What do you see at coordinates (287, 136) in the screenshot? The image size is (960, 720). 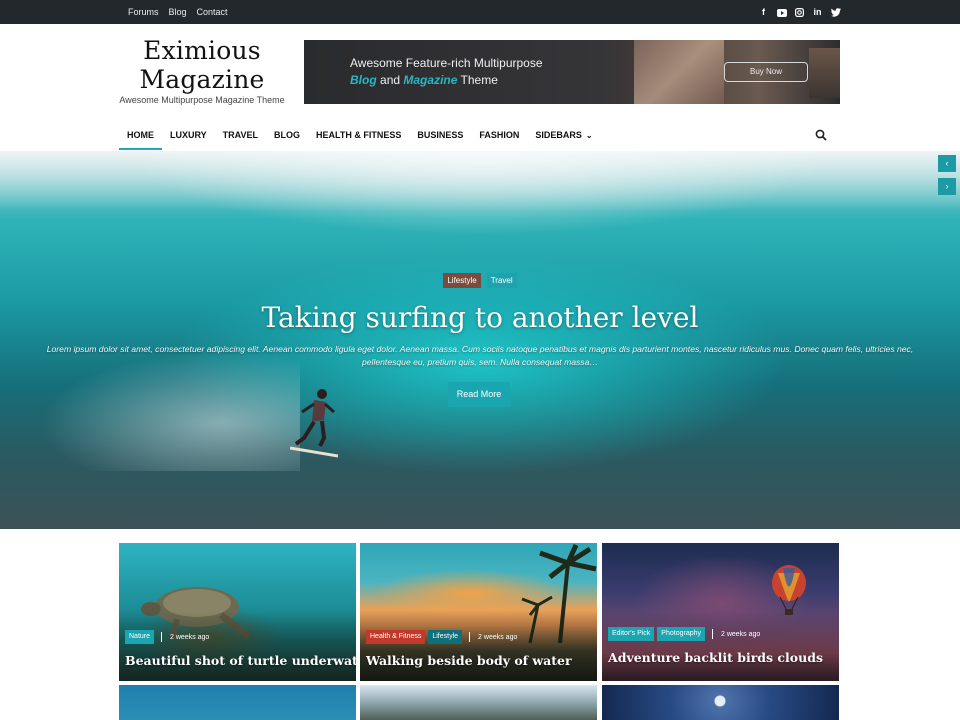 I see `nav-item-blog: BLOG` at bounding box center [287, 136].